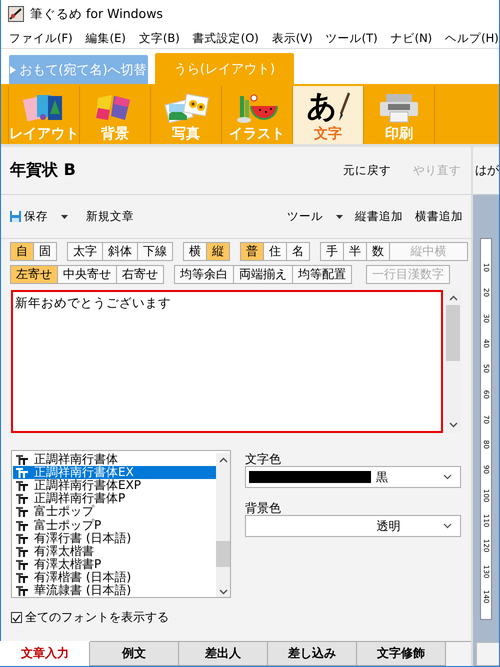 The image size is (500, 667). I want to click on checkmark-icon, so click(16, 618).